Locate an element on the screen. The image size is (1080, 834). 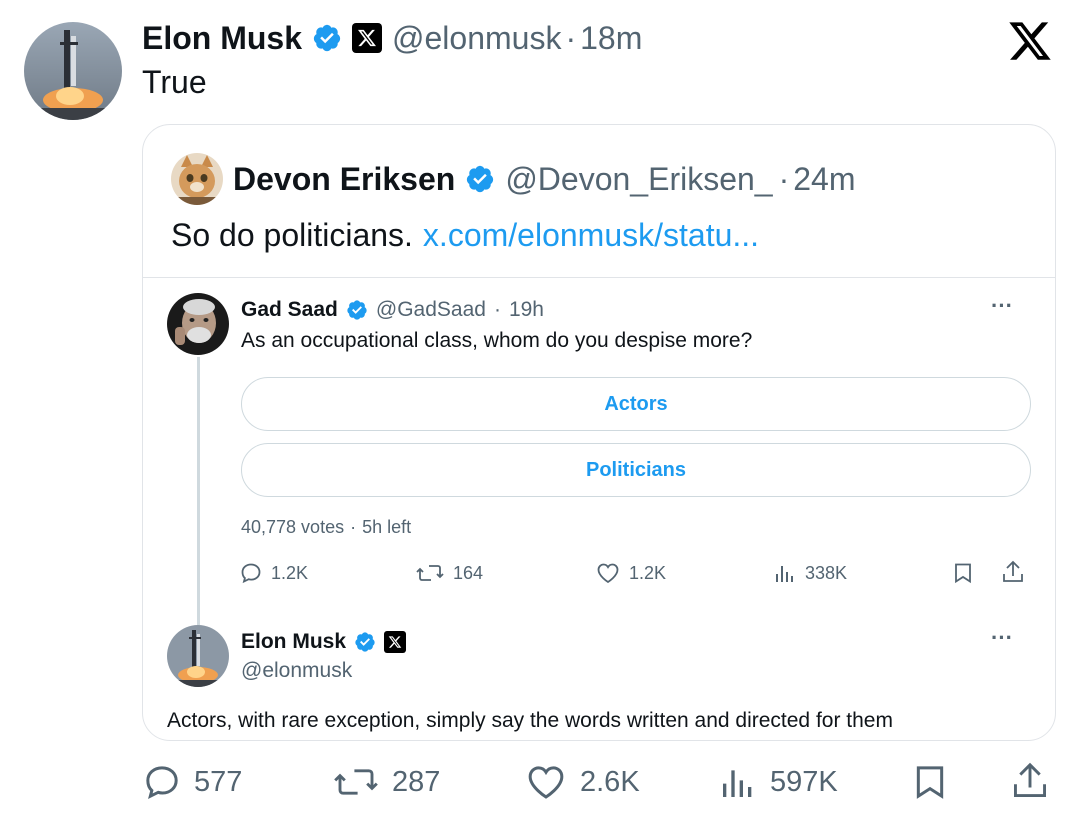
poll-option-actors: Actors is located at coordinates (636, 404).